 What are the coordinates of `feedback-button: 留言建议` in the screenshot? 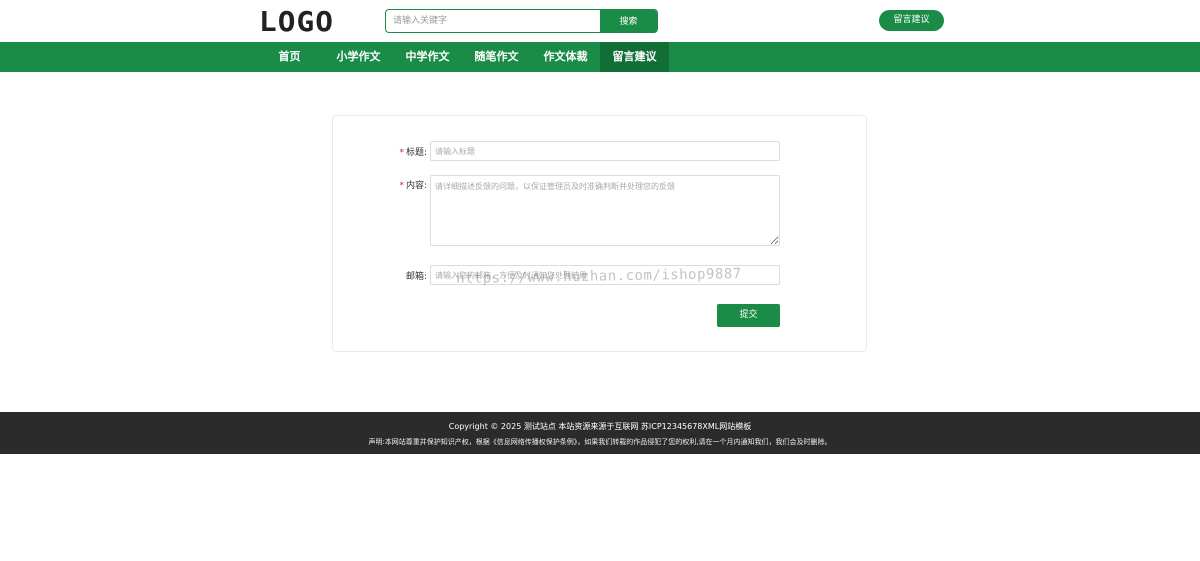 It's located at (911, 20).